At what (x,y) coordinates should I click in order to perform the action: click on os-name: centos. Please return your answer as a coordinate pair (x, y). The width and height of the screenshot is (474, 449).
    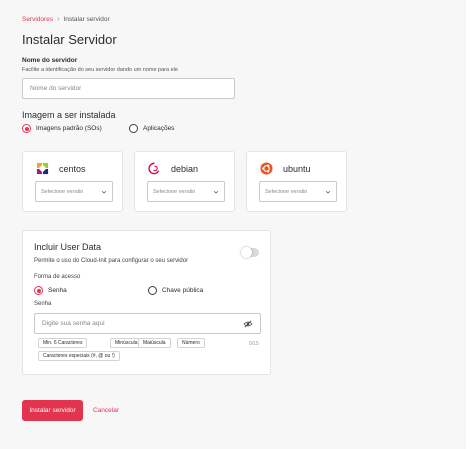
    Looking at the image, I should click on (72, 168).